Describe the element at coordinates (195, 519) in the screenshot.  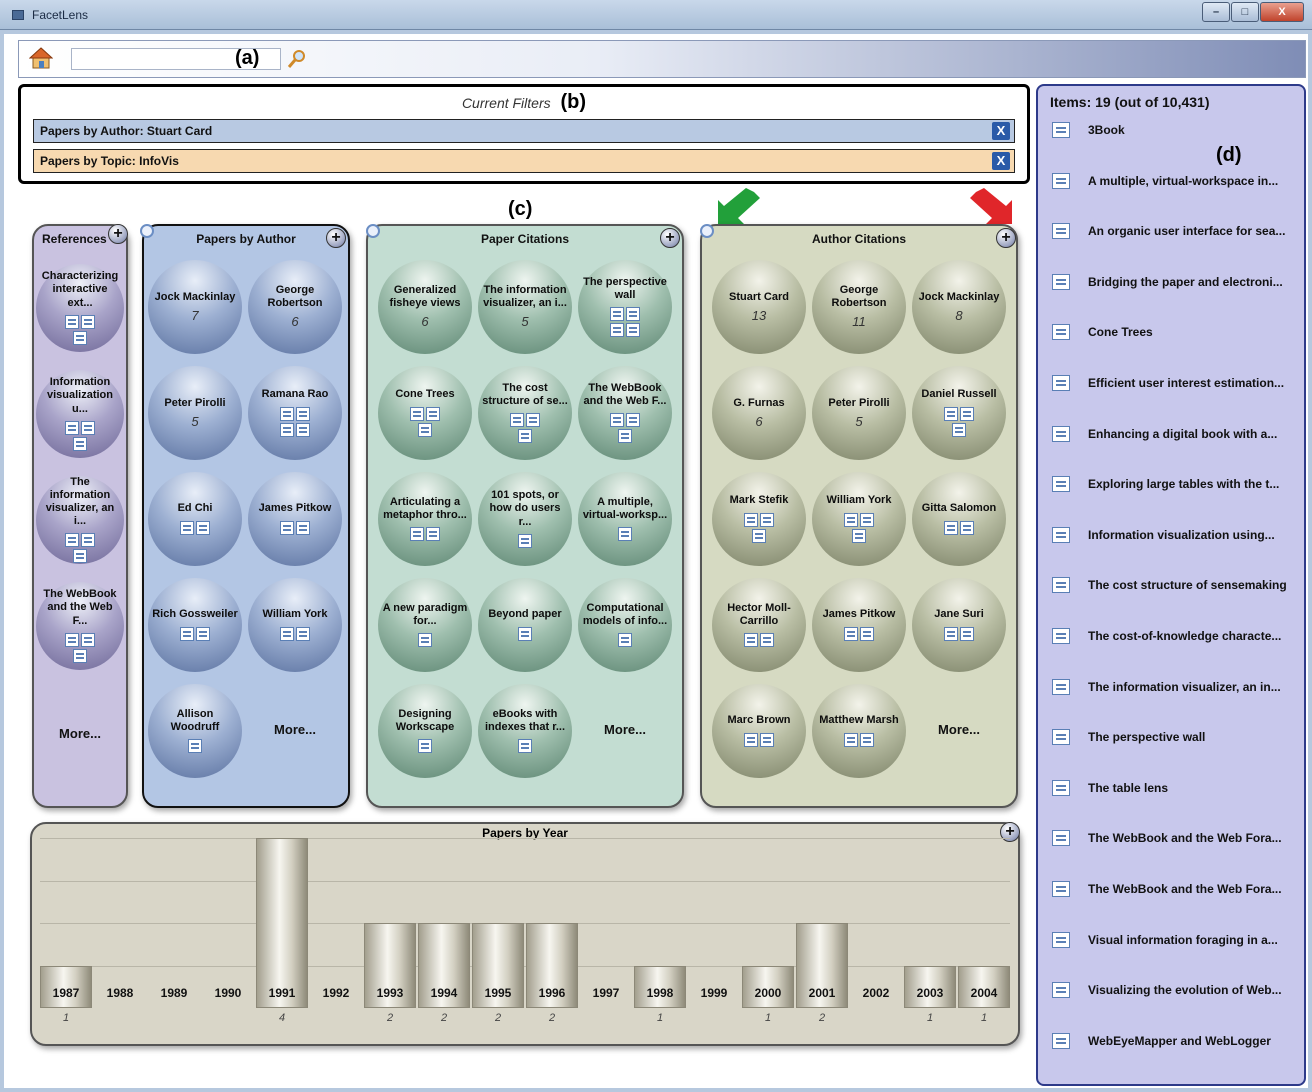
I see `facet-bubble: Ed Chi` at that location.